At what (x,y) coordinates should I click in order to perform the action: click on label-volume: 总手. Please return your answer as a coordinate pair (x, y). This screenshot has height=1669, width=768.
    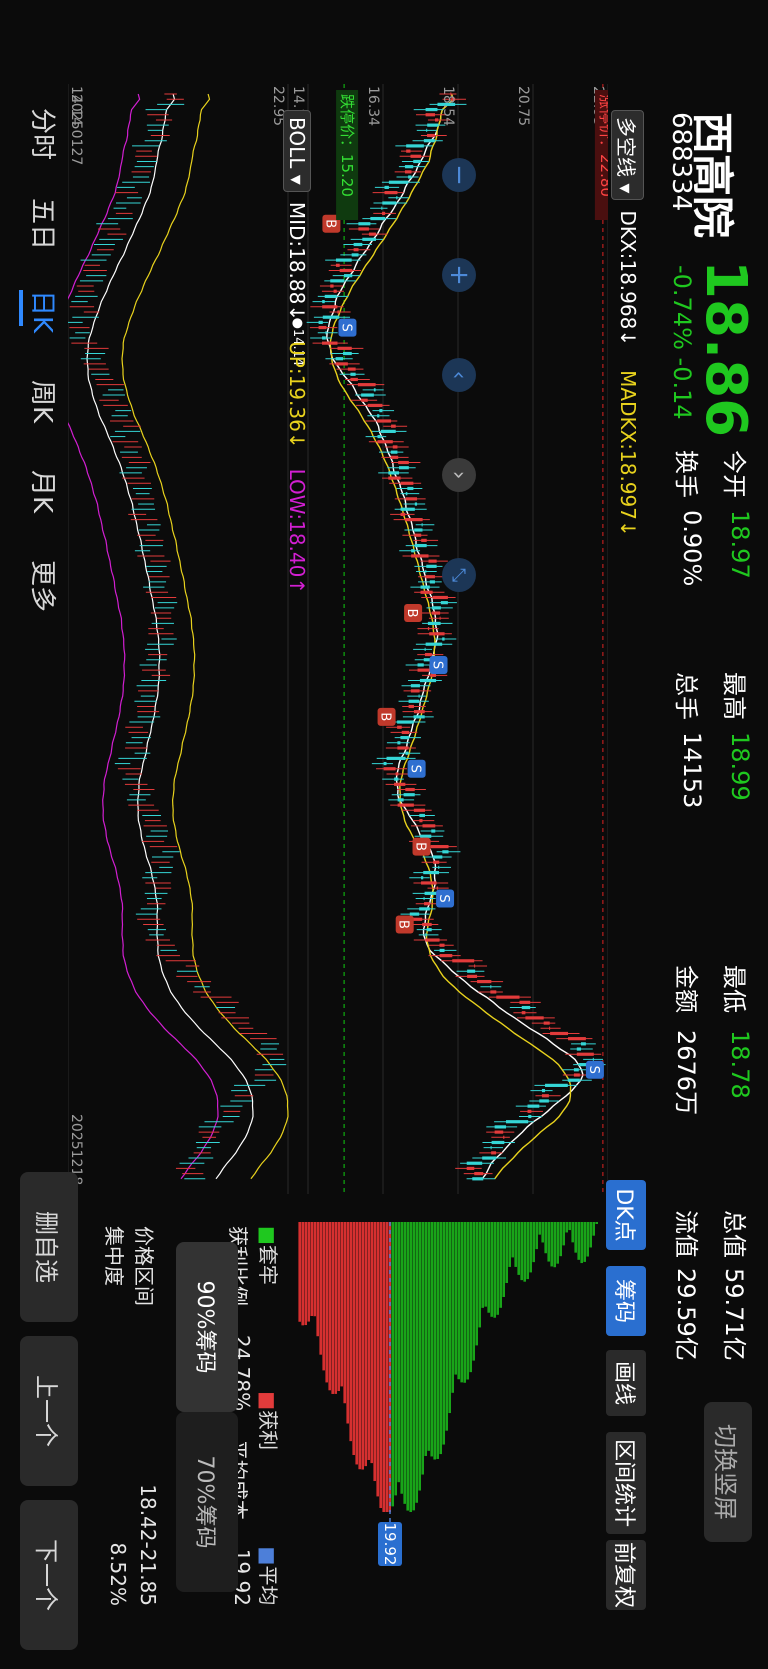
    Looking at the image, I should click on (686, 696).